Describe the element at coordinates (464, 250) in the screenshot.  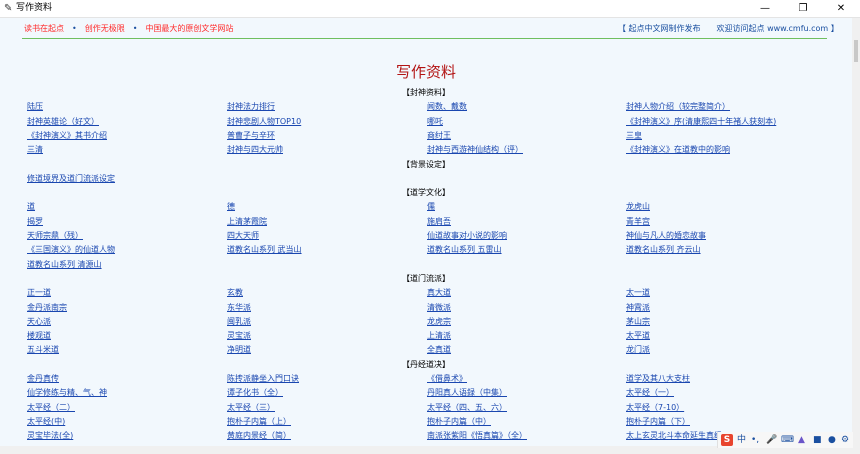
I see `article-link: 道教名山系列 五雷山` at that location.